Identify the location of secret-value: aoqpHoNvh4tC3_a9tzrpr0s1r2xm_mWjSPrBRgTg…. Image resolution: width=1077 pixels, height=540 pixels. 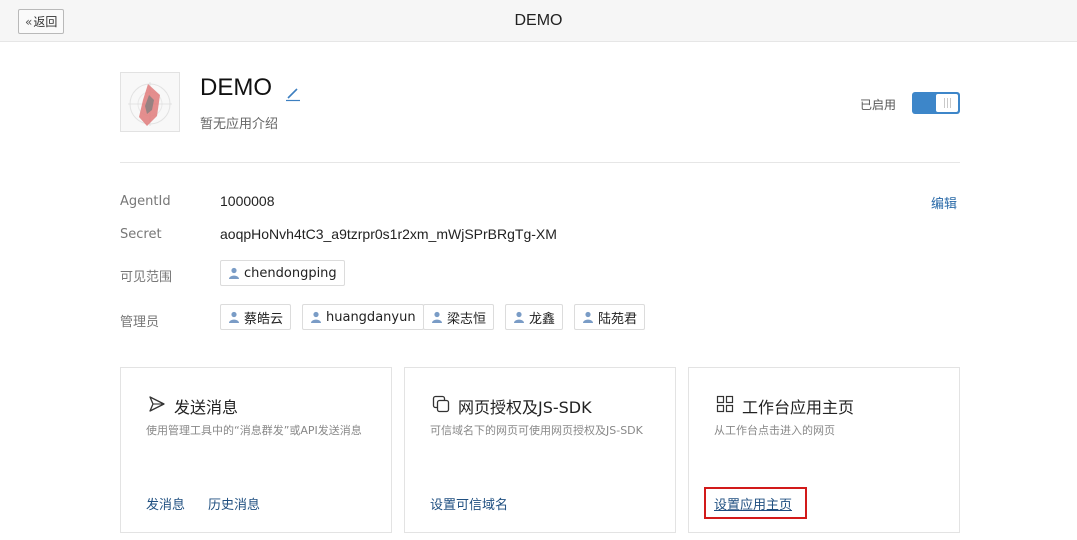
(388, 234).